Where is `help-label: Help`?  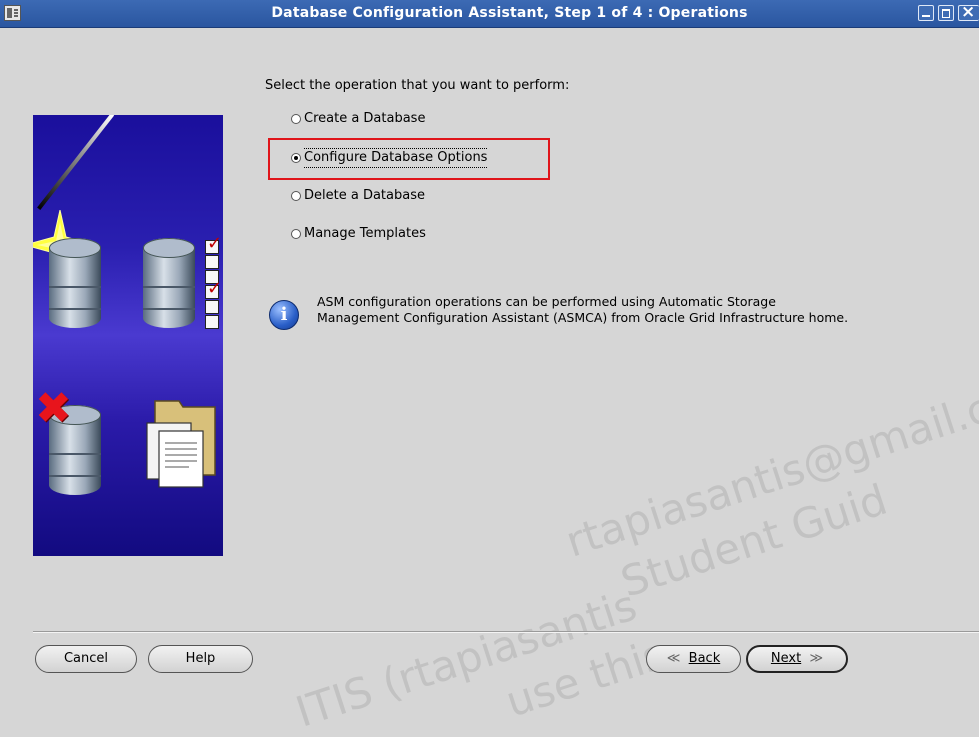 help-label: Help is located at coordinates (200, 658).